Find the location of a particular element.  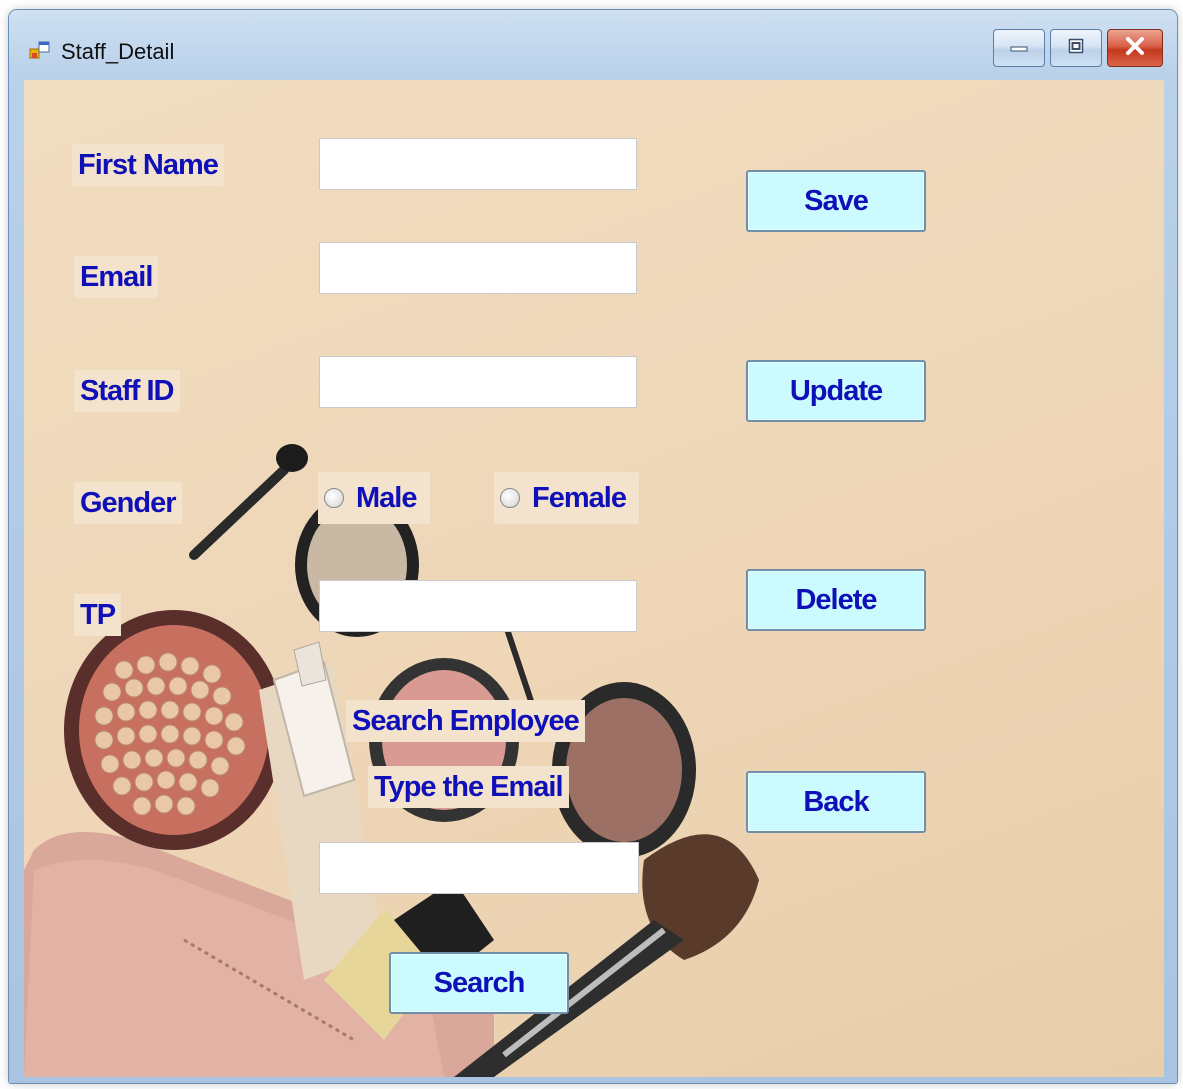

type-email-hint: Type the Email is located at coordinates (468, 787).